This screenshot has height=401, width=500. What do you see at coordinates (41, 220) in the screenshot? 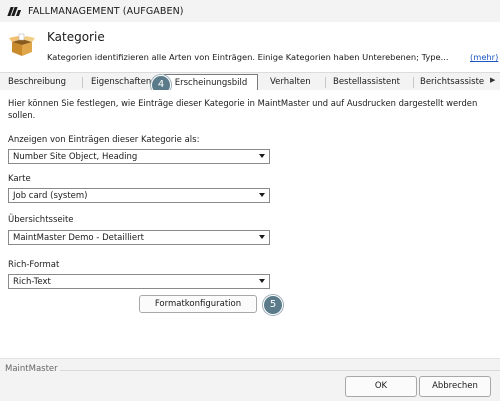
I see `overview-label: Übersichtsseite` at bounding box center [41, 220].